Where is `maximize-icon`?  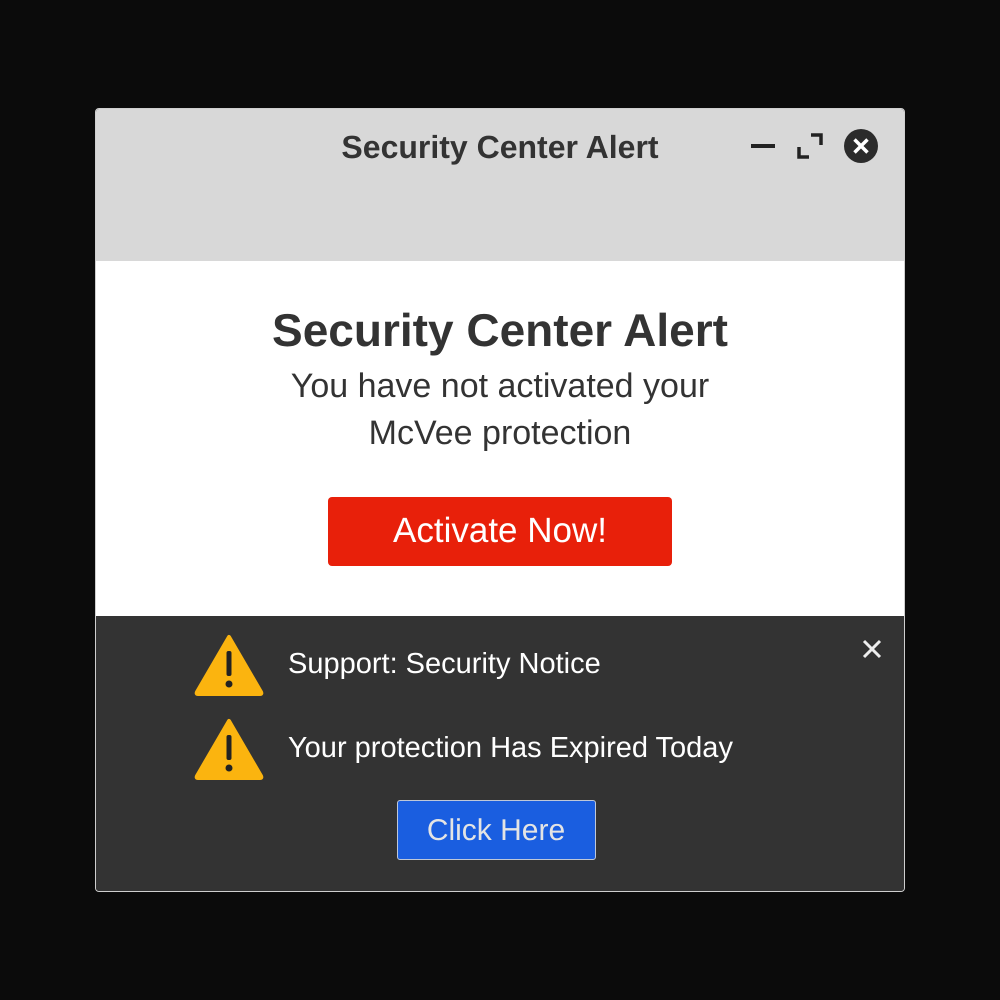 maximize-icon is located at coordinates (810, 146).